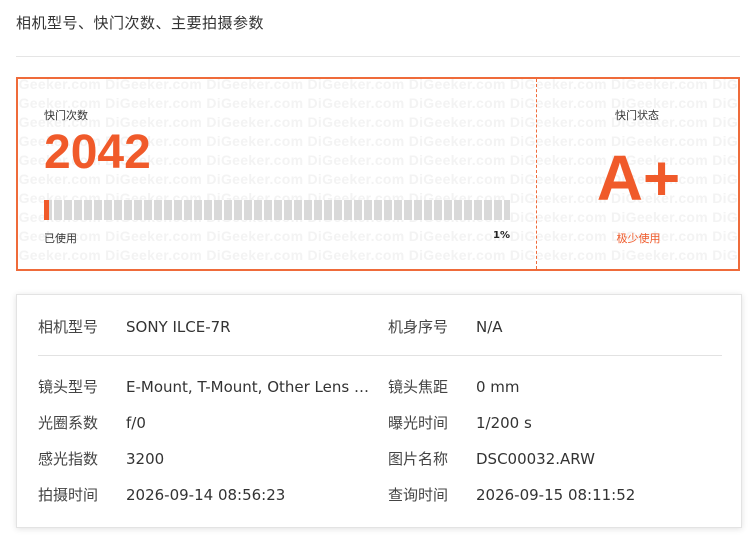 The height and width of the screenshot is (542, 756). I want to click on aperture-label: 光圈系数, so click(68, 423).